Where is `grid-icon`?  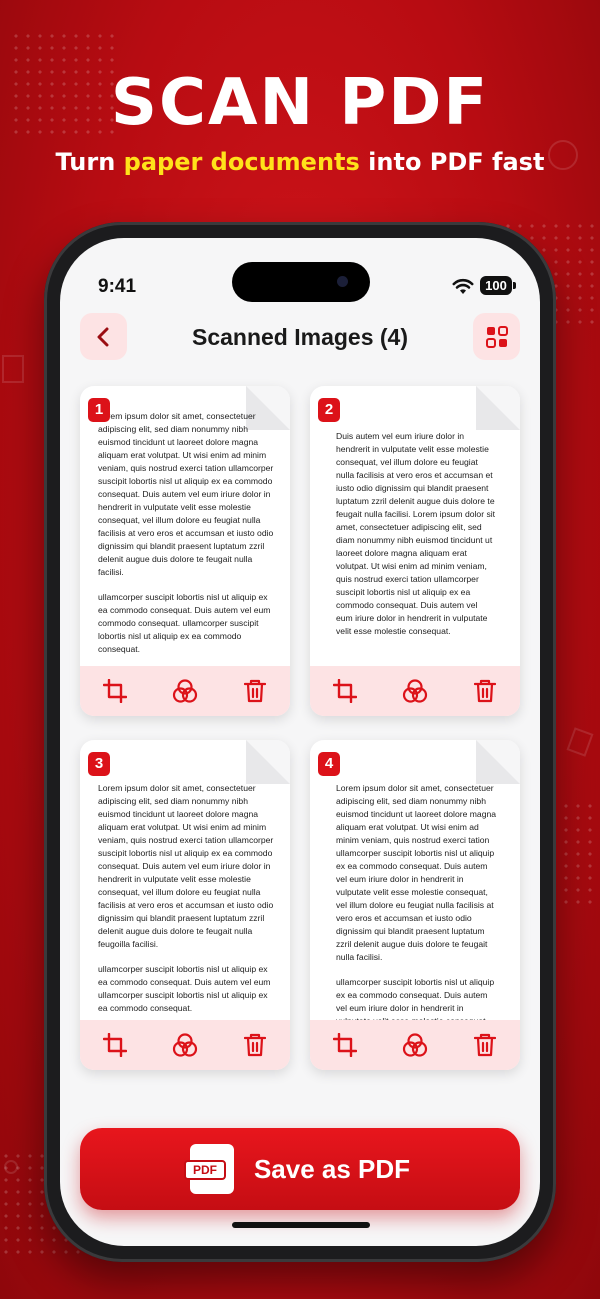 grid-icon is located at coordinates (496, 336).